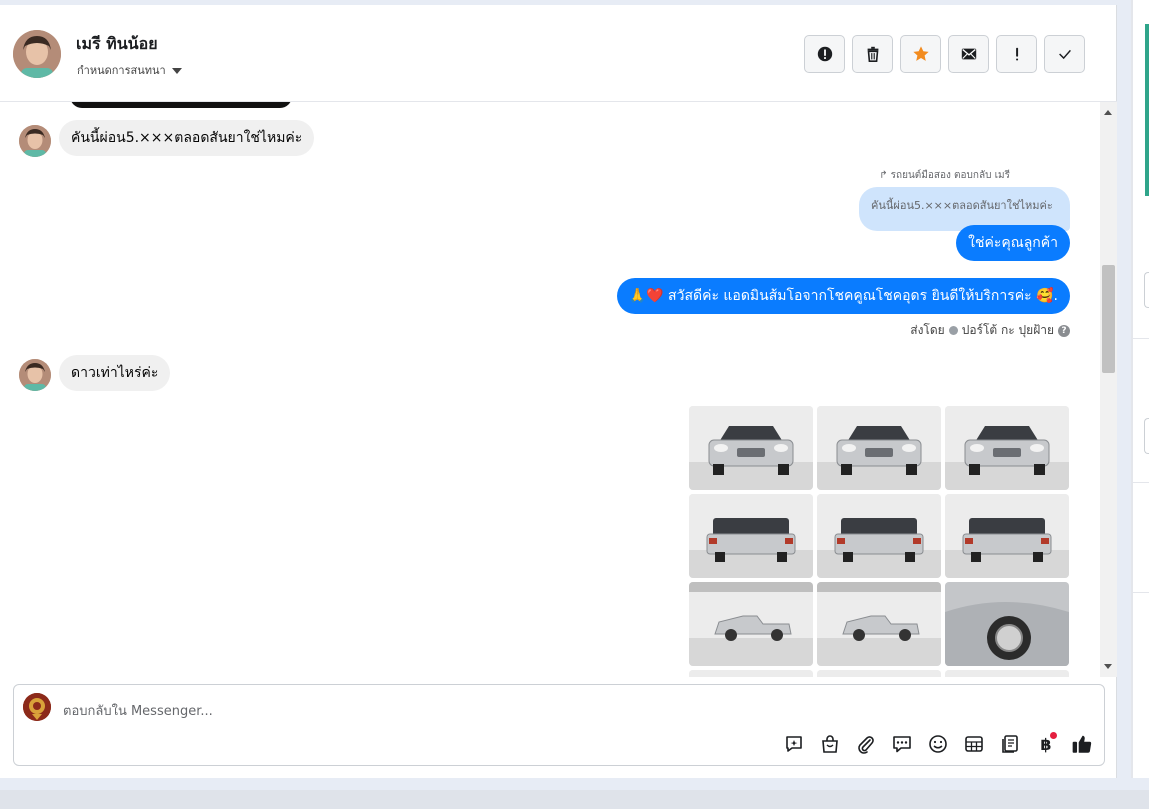  Describe the element at coordinates (950, 175) in the screenshot. I see `reply-note-text: รถยนต์มือสอง ตอบกลับ เมรี` at that location.